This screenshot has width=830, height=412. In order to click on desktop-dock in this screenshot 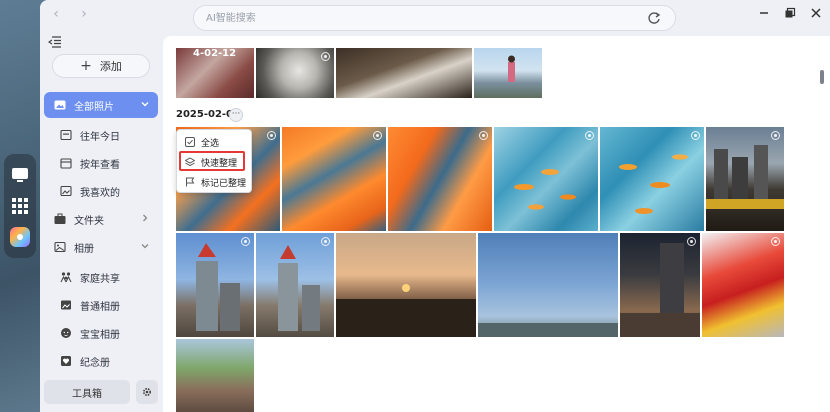, I will do `click(20, 206)`.